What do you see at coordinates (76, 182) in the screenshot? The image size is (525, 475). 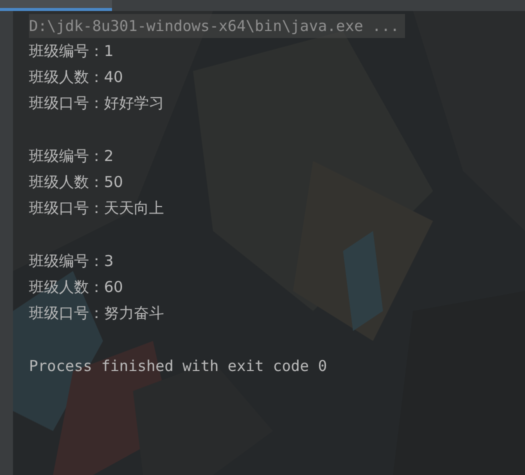 I see `output-line: 班级人数：50` at bounding box center [76, 182].